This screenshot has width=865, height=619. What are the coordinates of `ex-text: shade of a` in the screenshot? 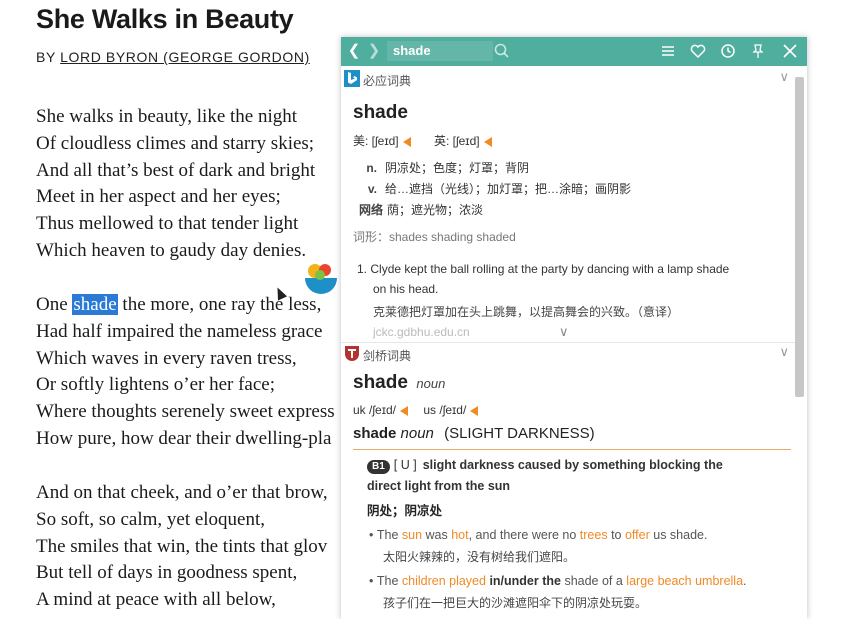 It's located at (593, 581).